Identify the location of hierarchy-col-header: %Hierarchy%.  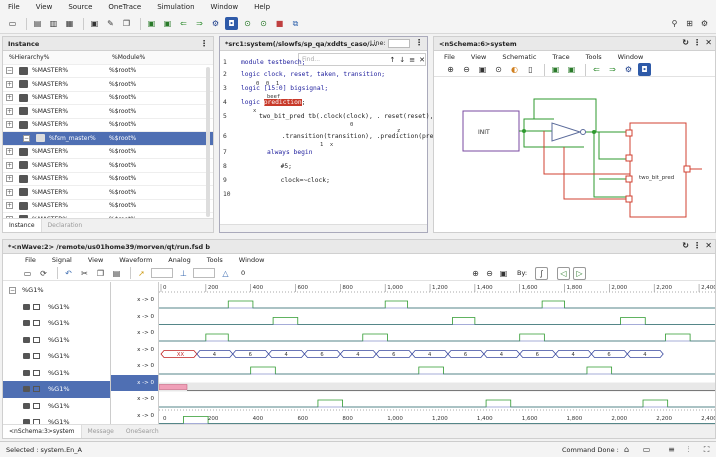
(58, 57).